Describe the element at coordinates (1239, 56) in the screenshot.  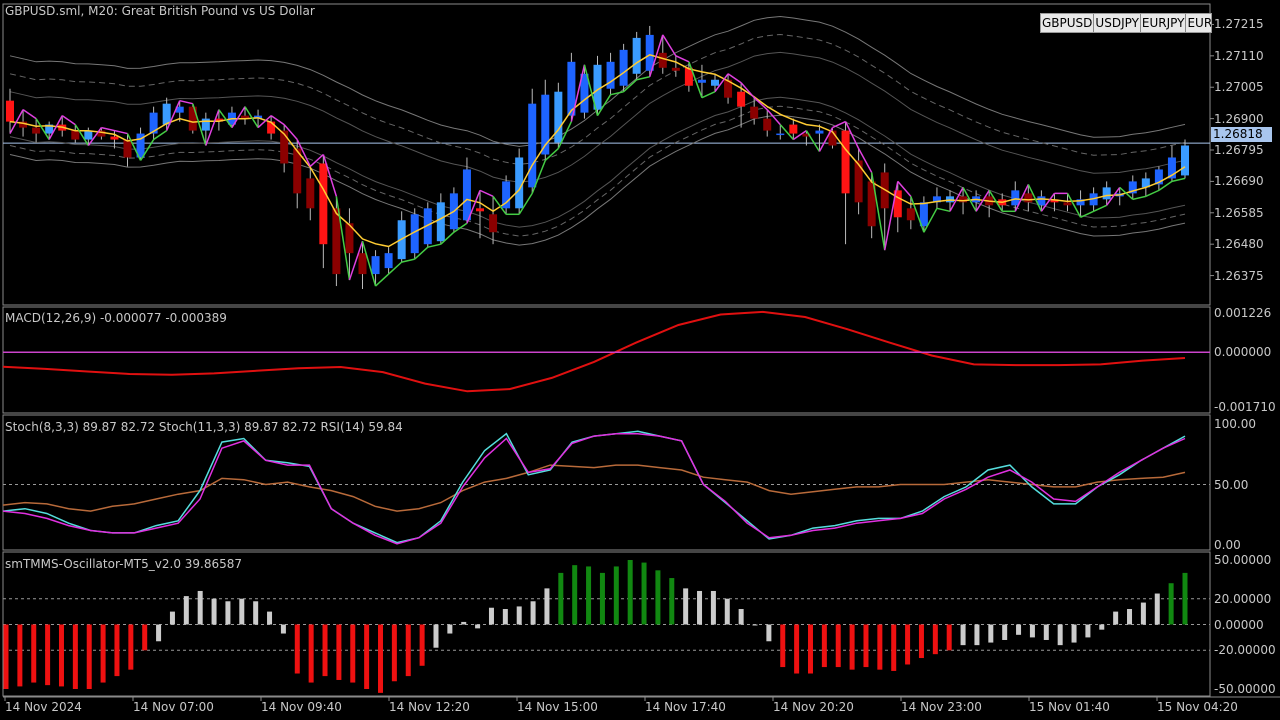
I see `price-axis-label: 1.27110` at that location.